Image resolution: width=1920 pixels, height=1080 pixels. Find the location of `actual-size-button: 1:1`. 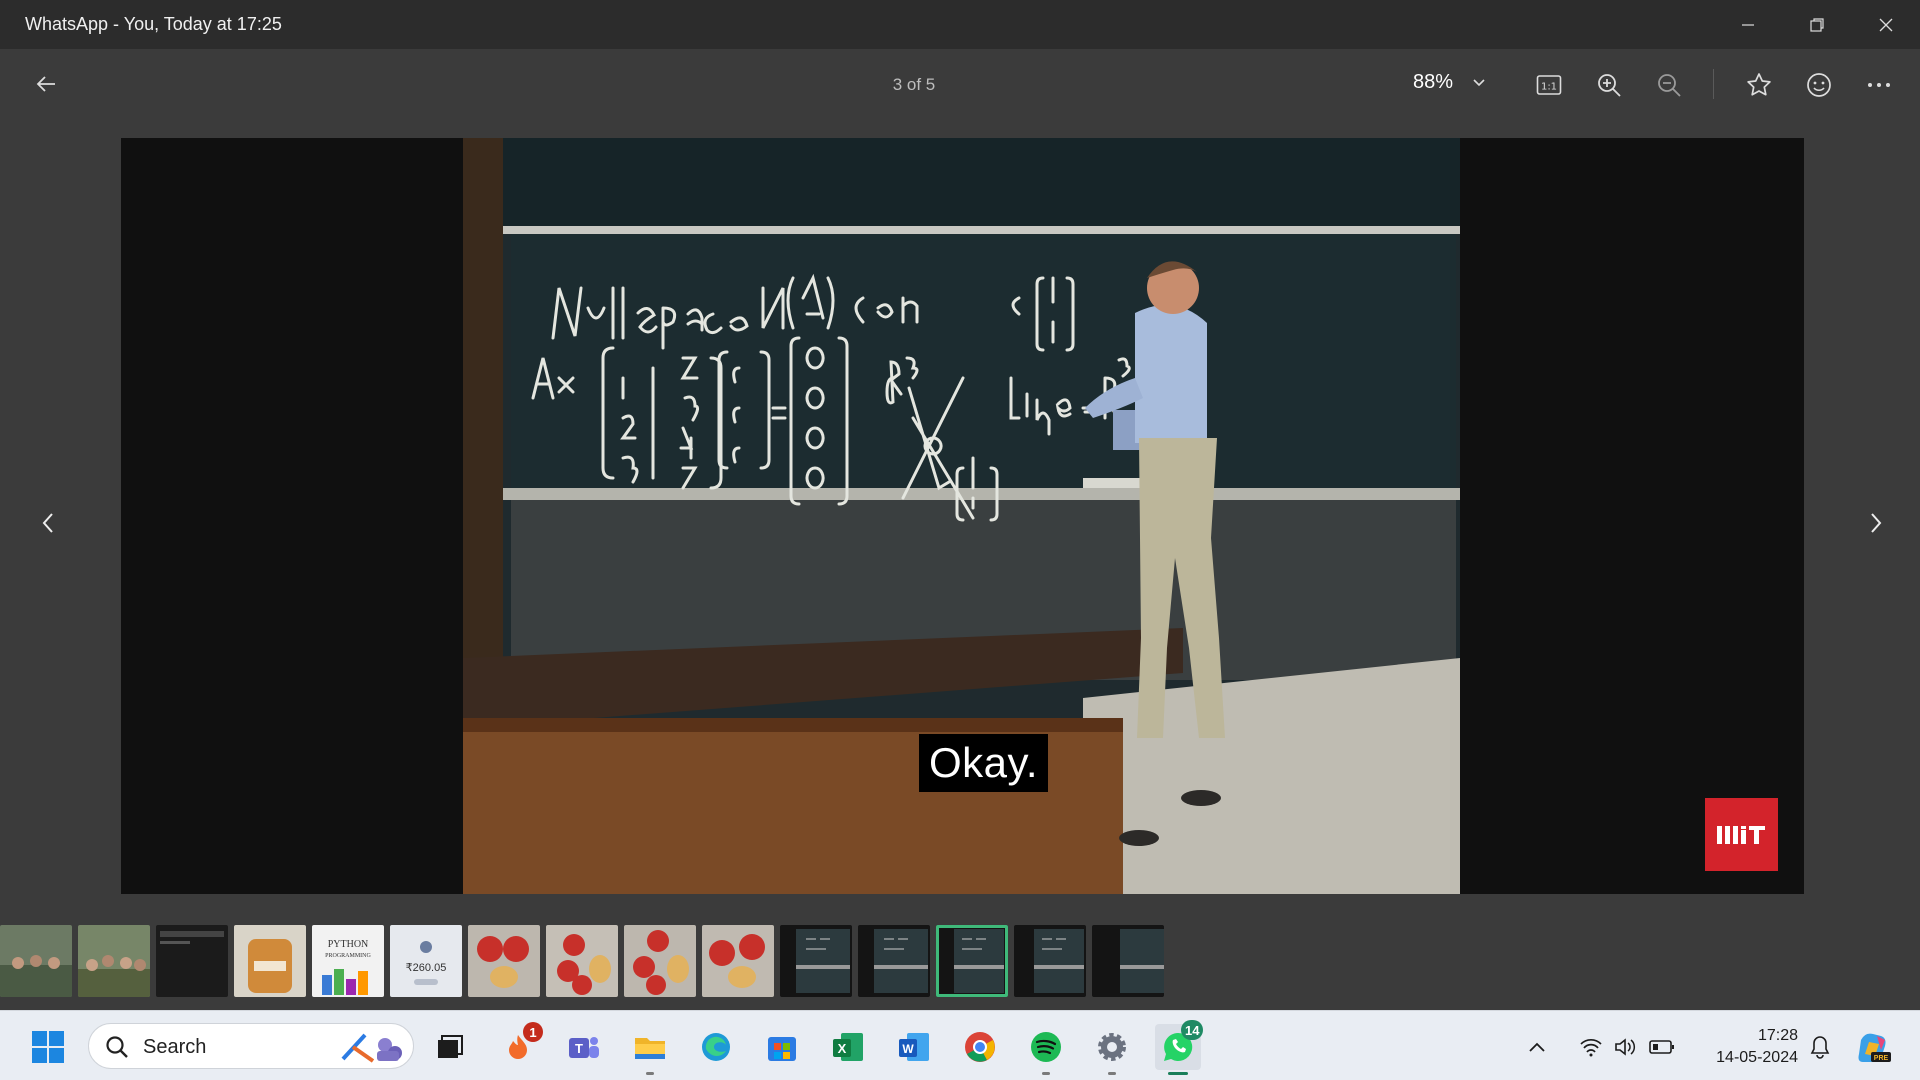

actual-size-button: 1:1 is located at coordinates (1549, 85).